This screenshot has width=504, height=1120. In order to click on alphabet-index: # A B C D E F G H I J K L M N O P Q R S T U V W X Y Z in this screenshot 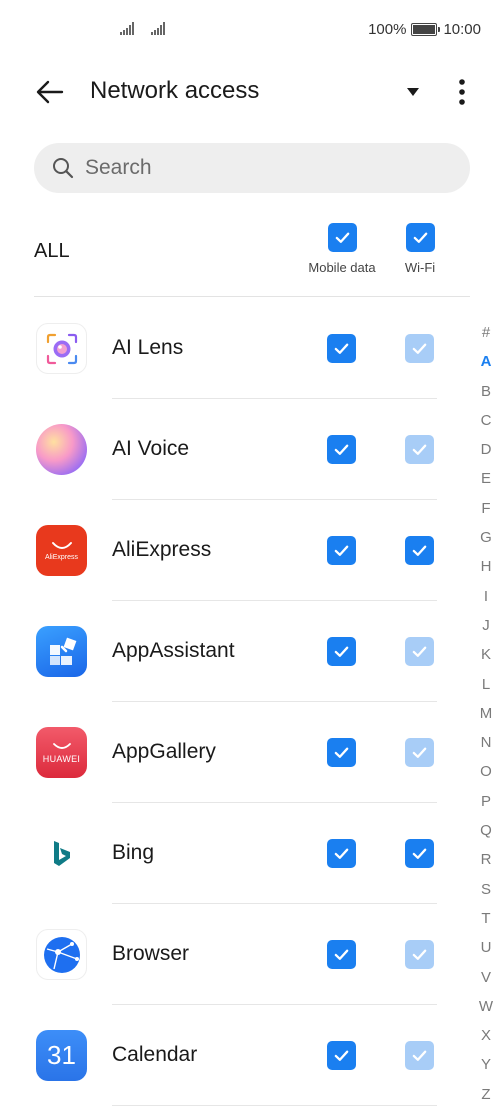, I will do `click(486, 713)`.